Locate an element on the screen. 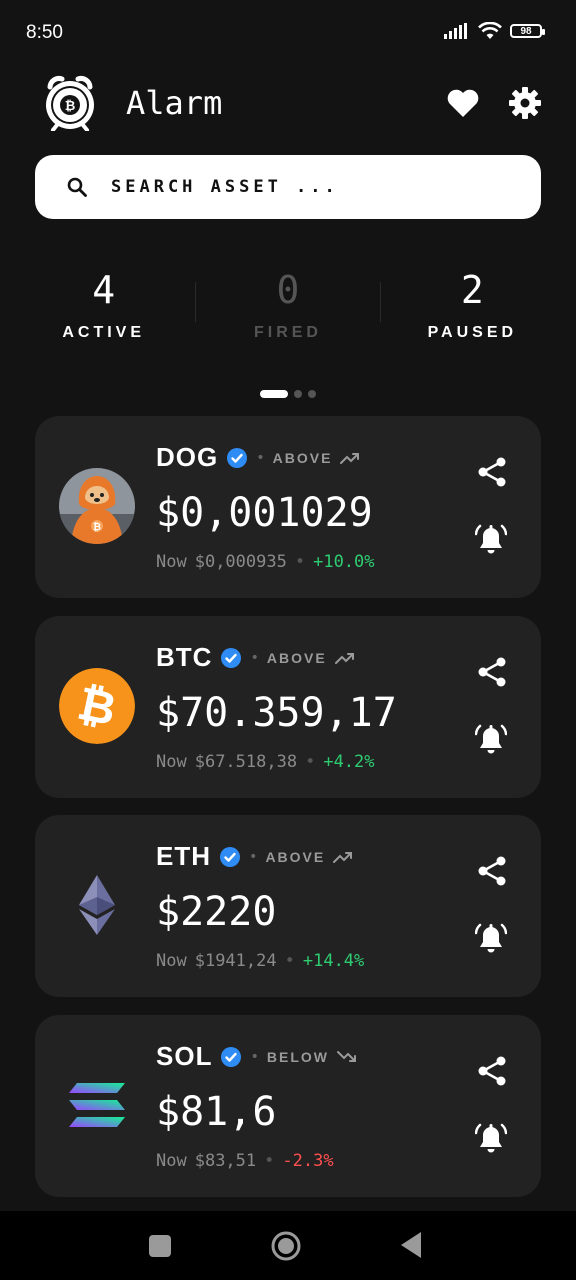 The width and height of the screenshot is (576, 1280). ticker-symbol: BTC is located at coordinates (184, 657).